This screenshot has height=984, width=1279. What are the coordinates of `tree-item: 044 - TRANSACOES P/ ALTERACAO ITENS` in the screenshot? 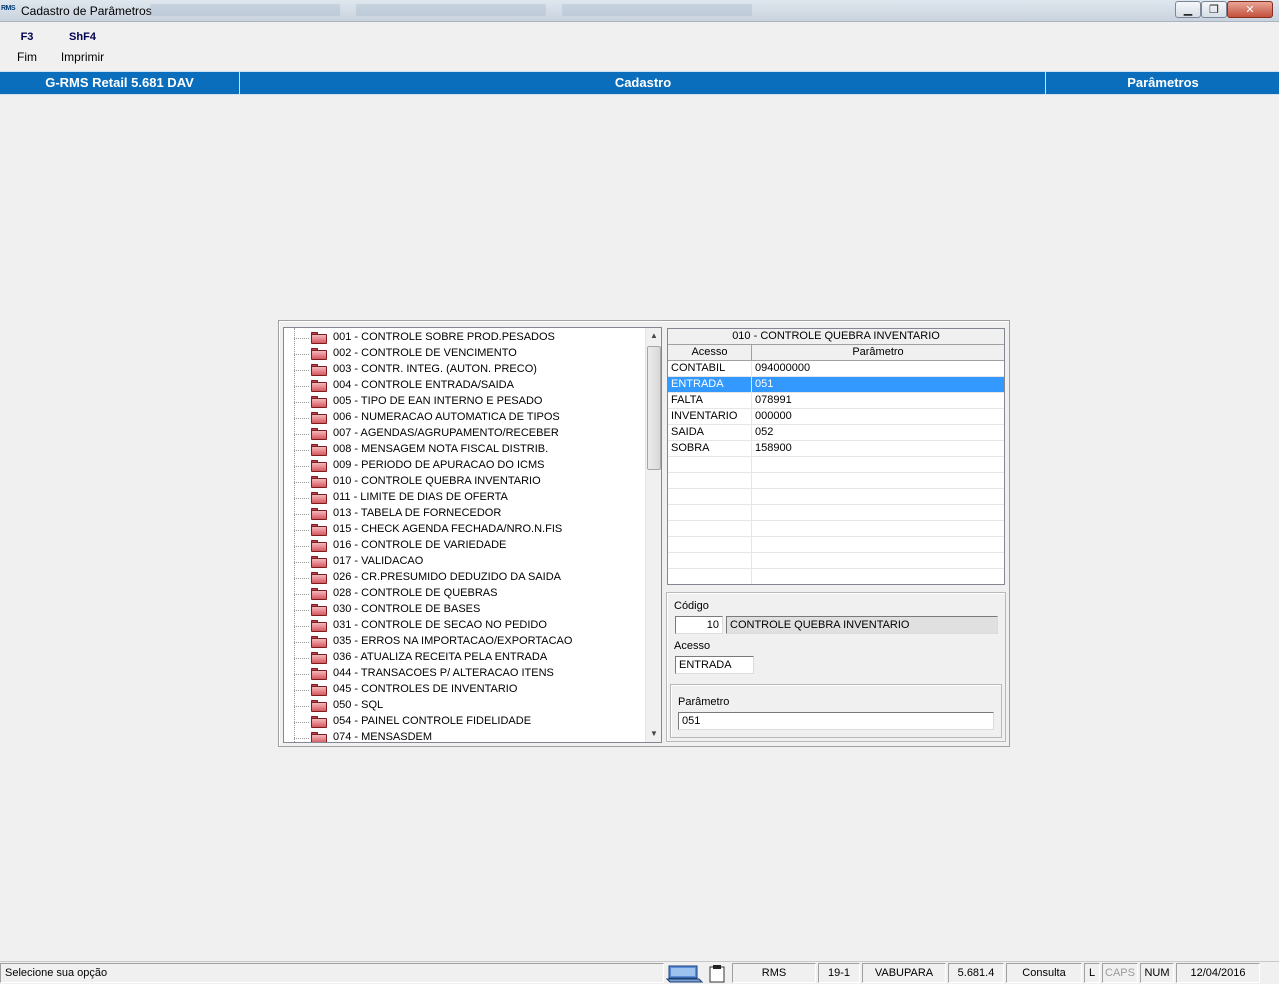 It's located at (464, 674).